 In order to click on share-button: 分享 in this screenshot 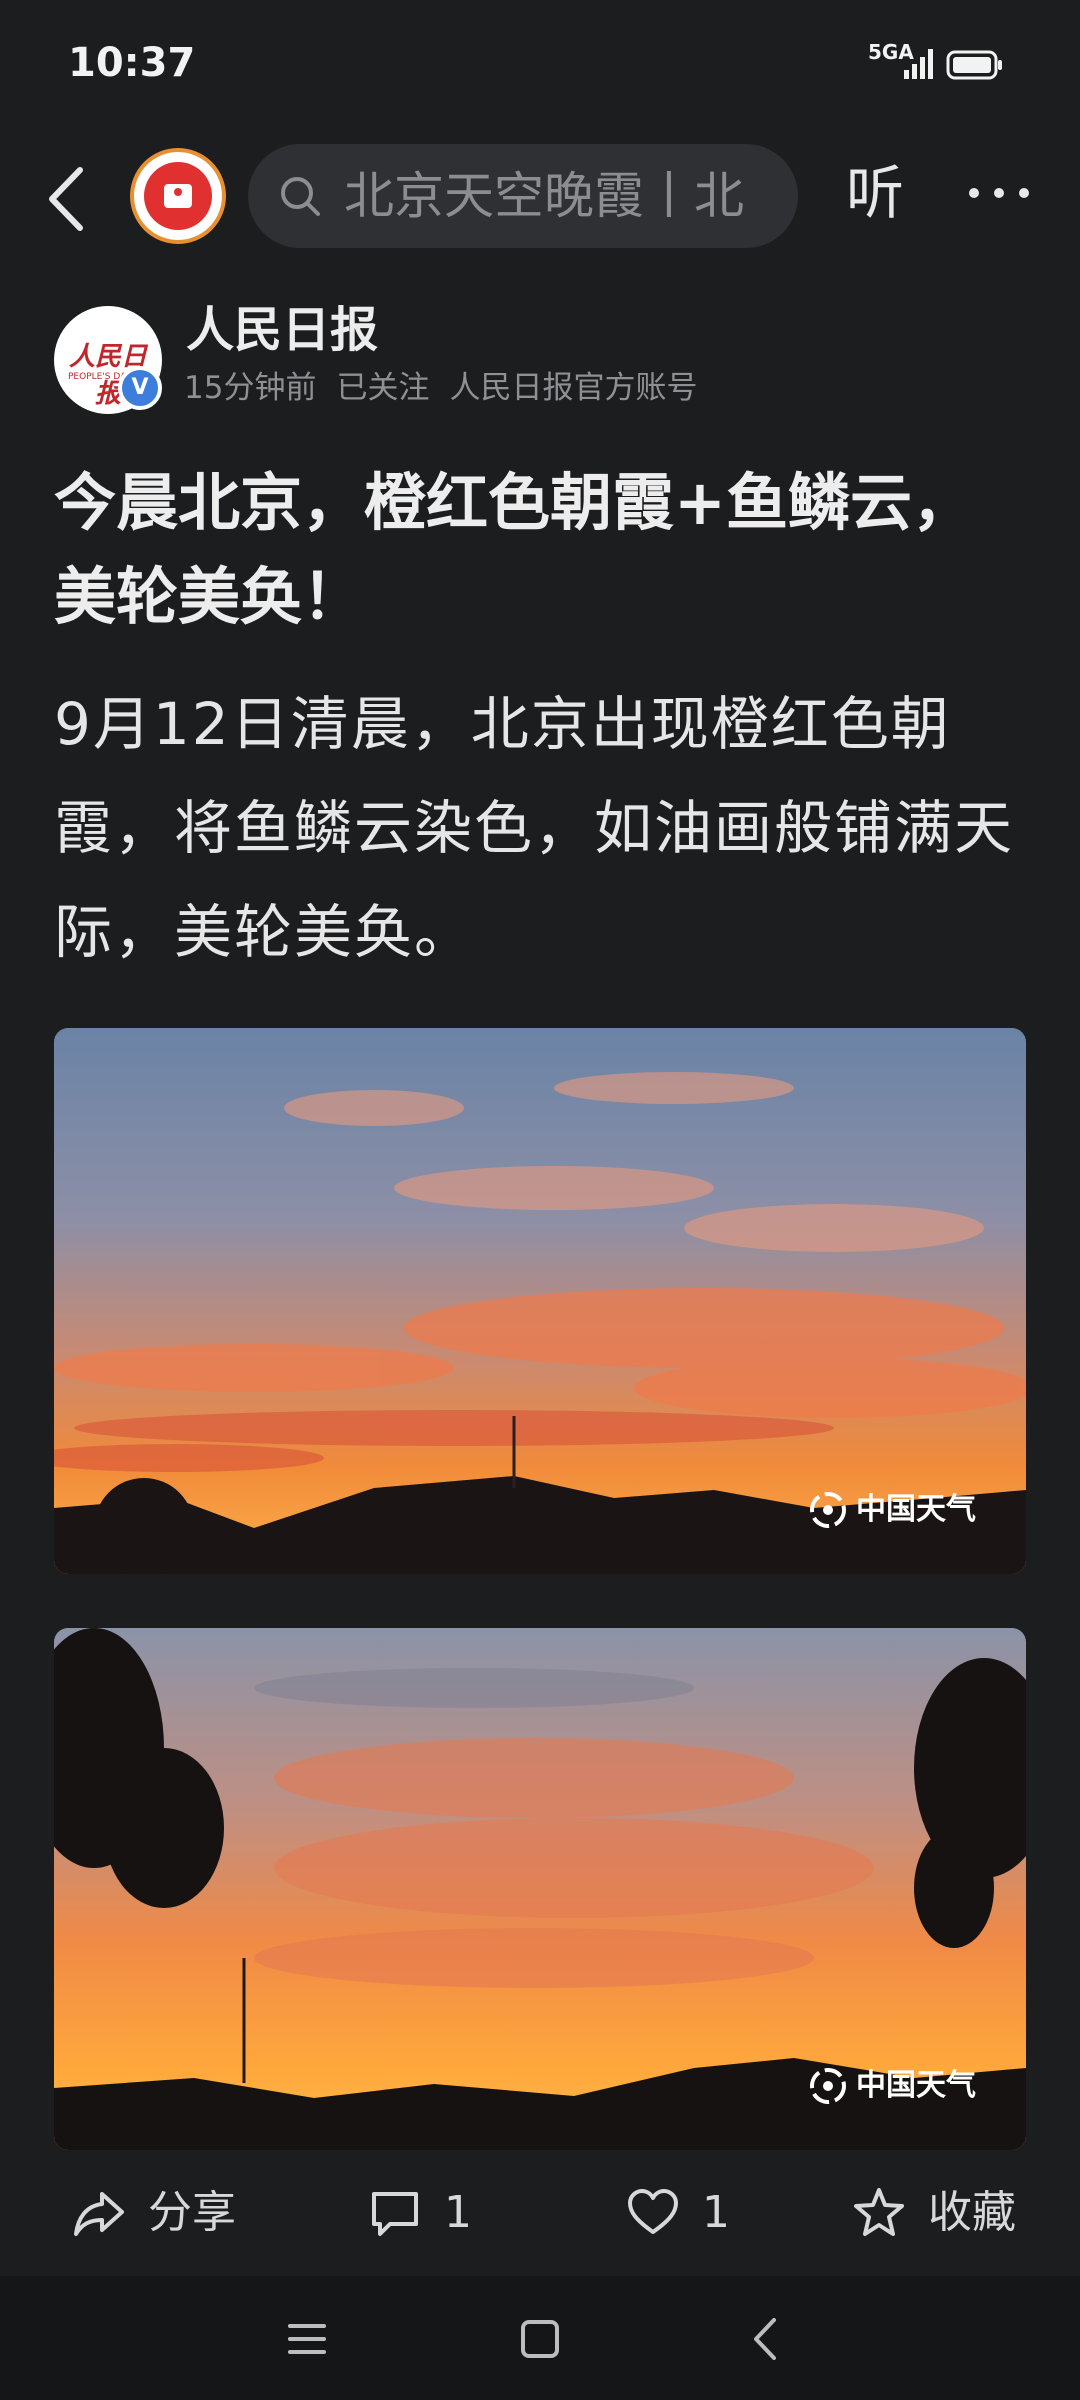, I will do `click(172, 2213)`.